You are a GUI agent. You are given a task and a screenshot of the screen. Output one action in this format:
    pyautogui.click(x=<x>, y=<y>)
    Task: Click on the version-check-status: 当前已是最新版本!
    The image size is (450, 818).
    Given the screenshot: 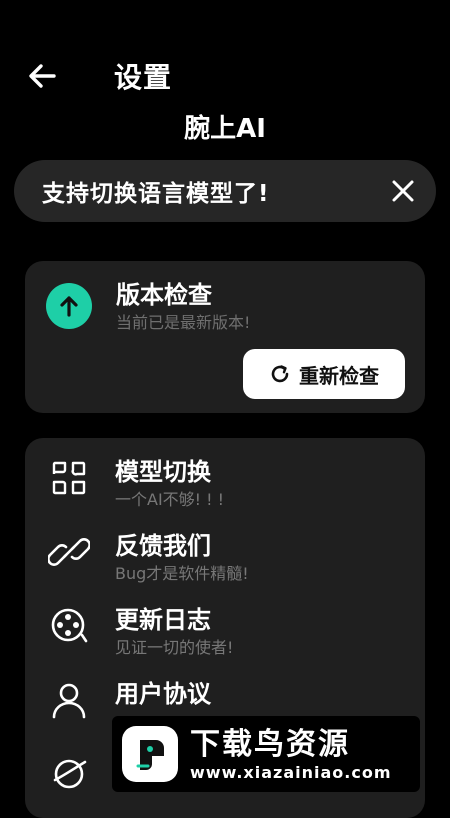 What is the action you would take?
    pyautogui.click(x=183, y=322)
    